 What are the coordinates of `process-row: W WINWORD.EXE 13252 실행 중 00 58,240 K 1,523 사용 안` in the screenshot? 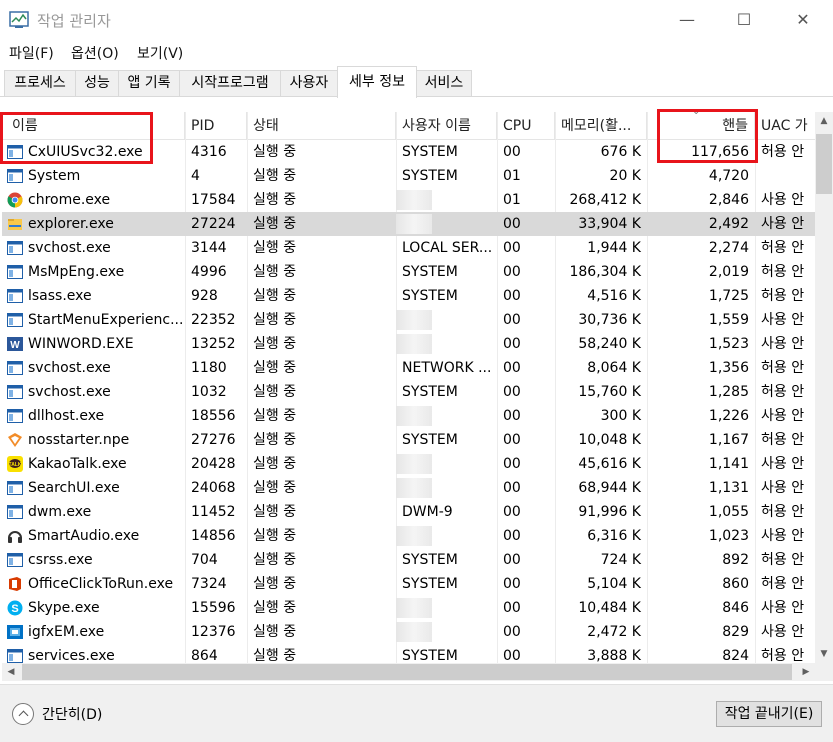 It's located at (408, 344).